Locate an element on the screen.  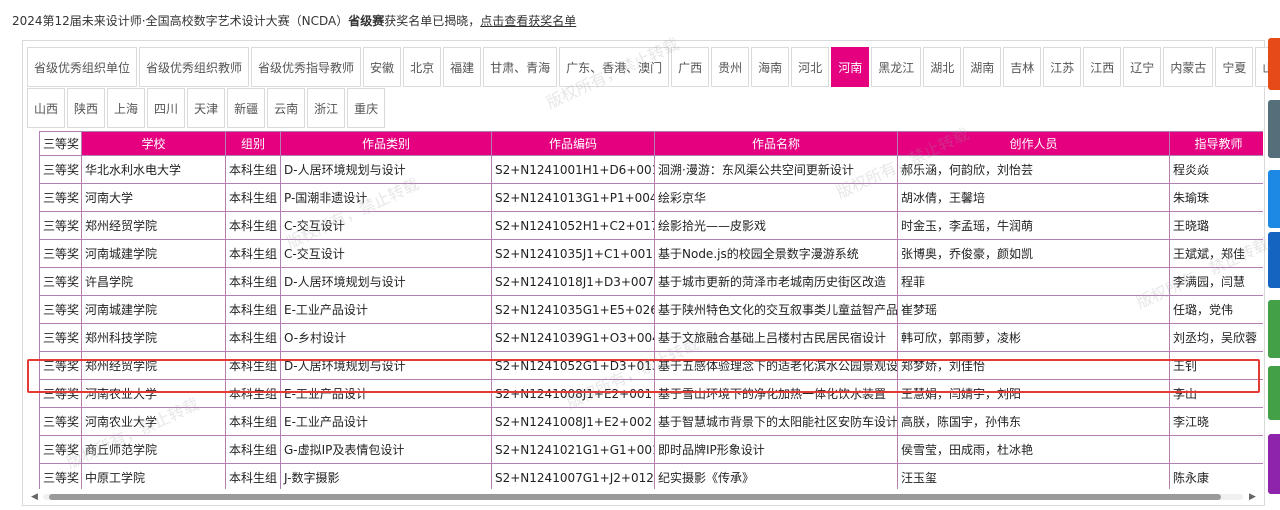
cell-school: 河南大学 is located at coordinates (153, 197).